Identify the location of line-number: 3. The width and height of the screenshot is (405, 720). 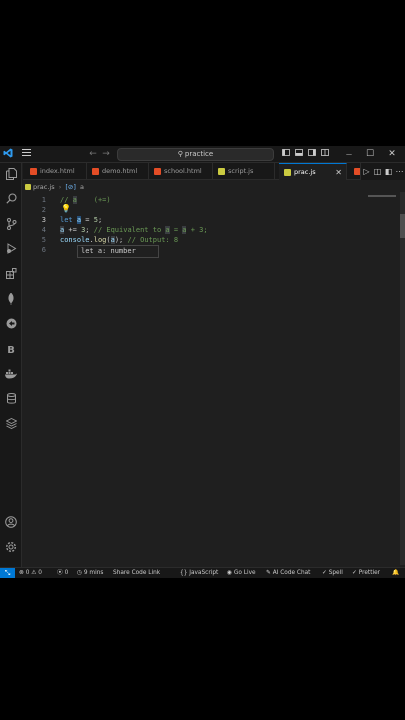
(43, 220).